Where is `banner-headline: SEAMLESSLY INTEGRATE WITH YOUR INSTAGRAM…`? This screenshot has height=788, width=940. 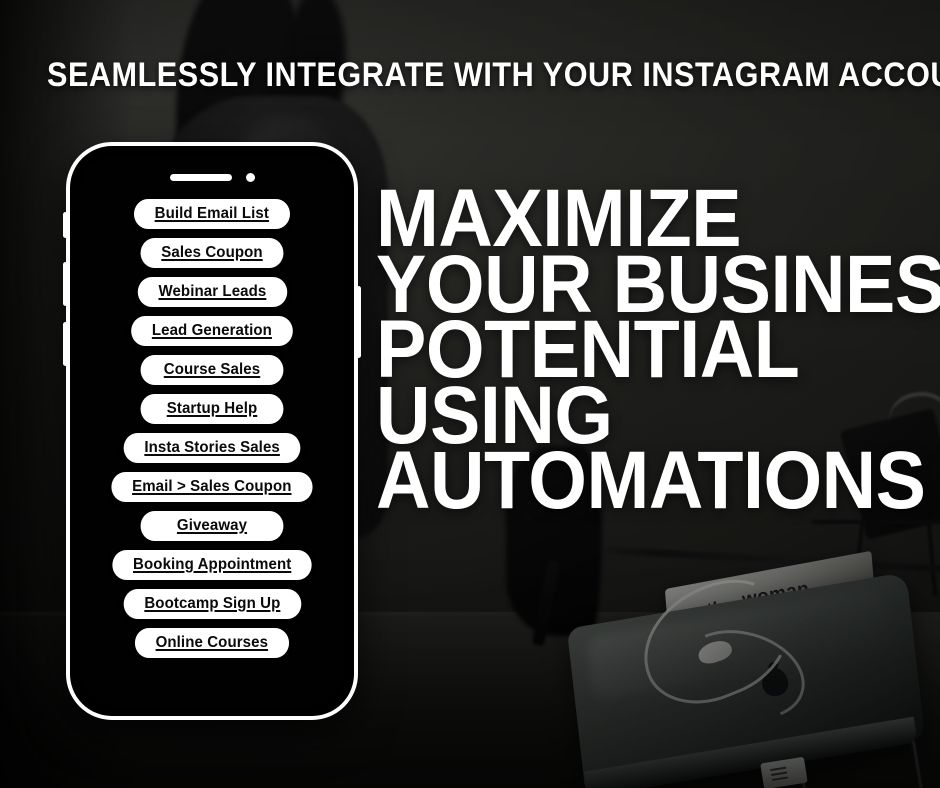 banner-headline: SEAMLESSLY INTEGRATE WITH YOUR INSTAGRAM… is located at coordinates (493, 75).